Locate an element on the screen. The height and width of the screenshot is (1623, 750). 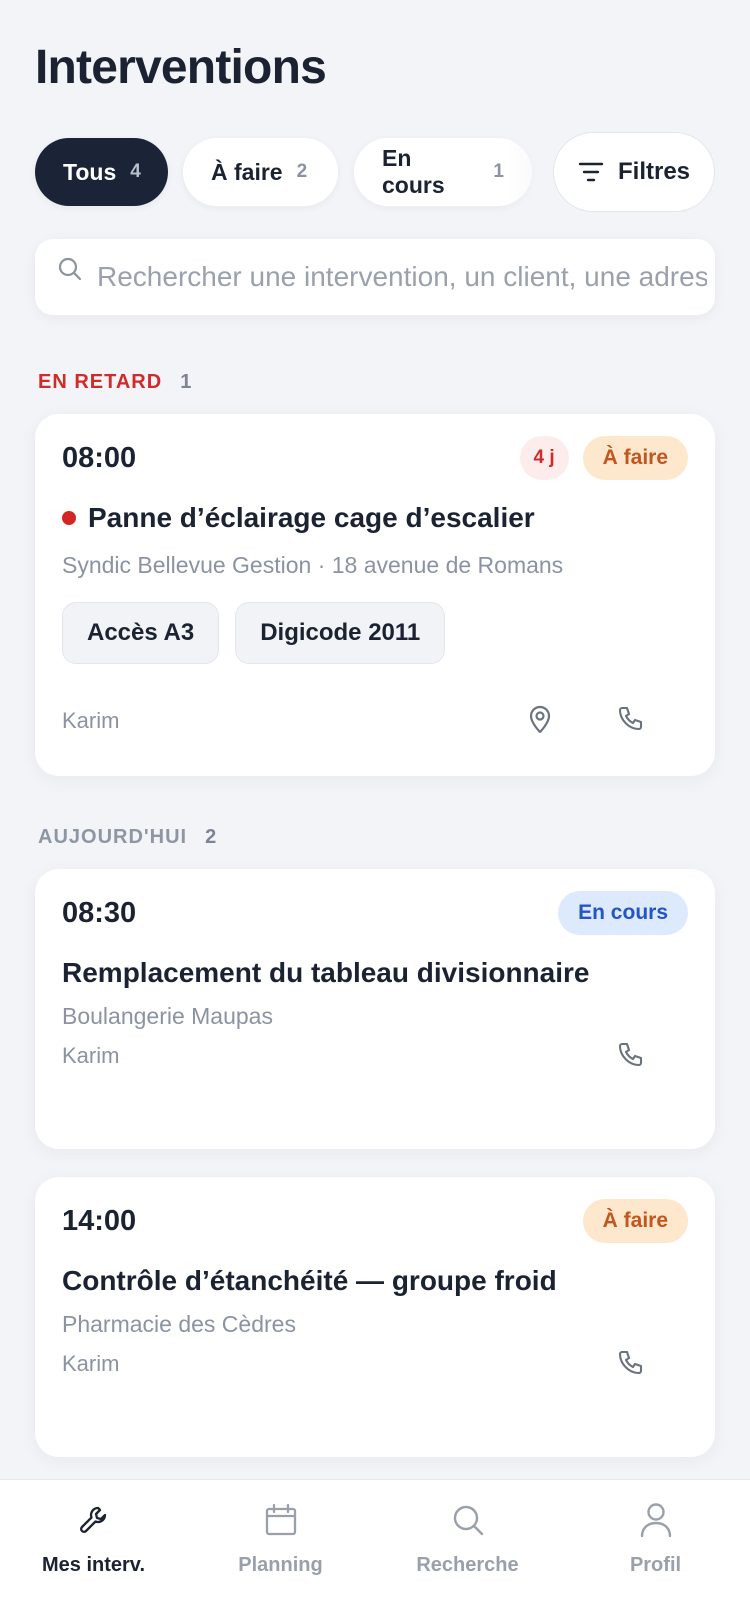
intervention-client: Boulangerie Maupas is located at coordinates (167, 1016).